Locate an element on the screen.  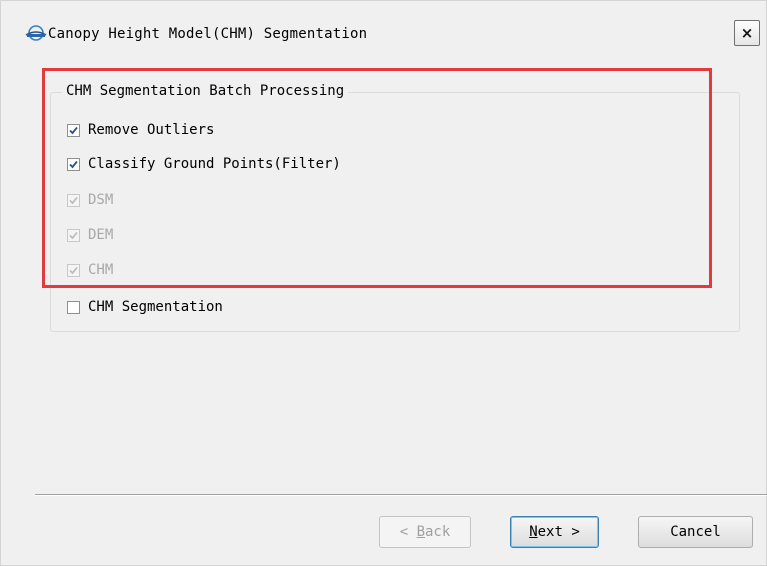
next-button: Next > is located at coordinates (554, 532).